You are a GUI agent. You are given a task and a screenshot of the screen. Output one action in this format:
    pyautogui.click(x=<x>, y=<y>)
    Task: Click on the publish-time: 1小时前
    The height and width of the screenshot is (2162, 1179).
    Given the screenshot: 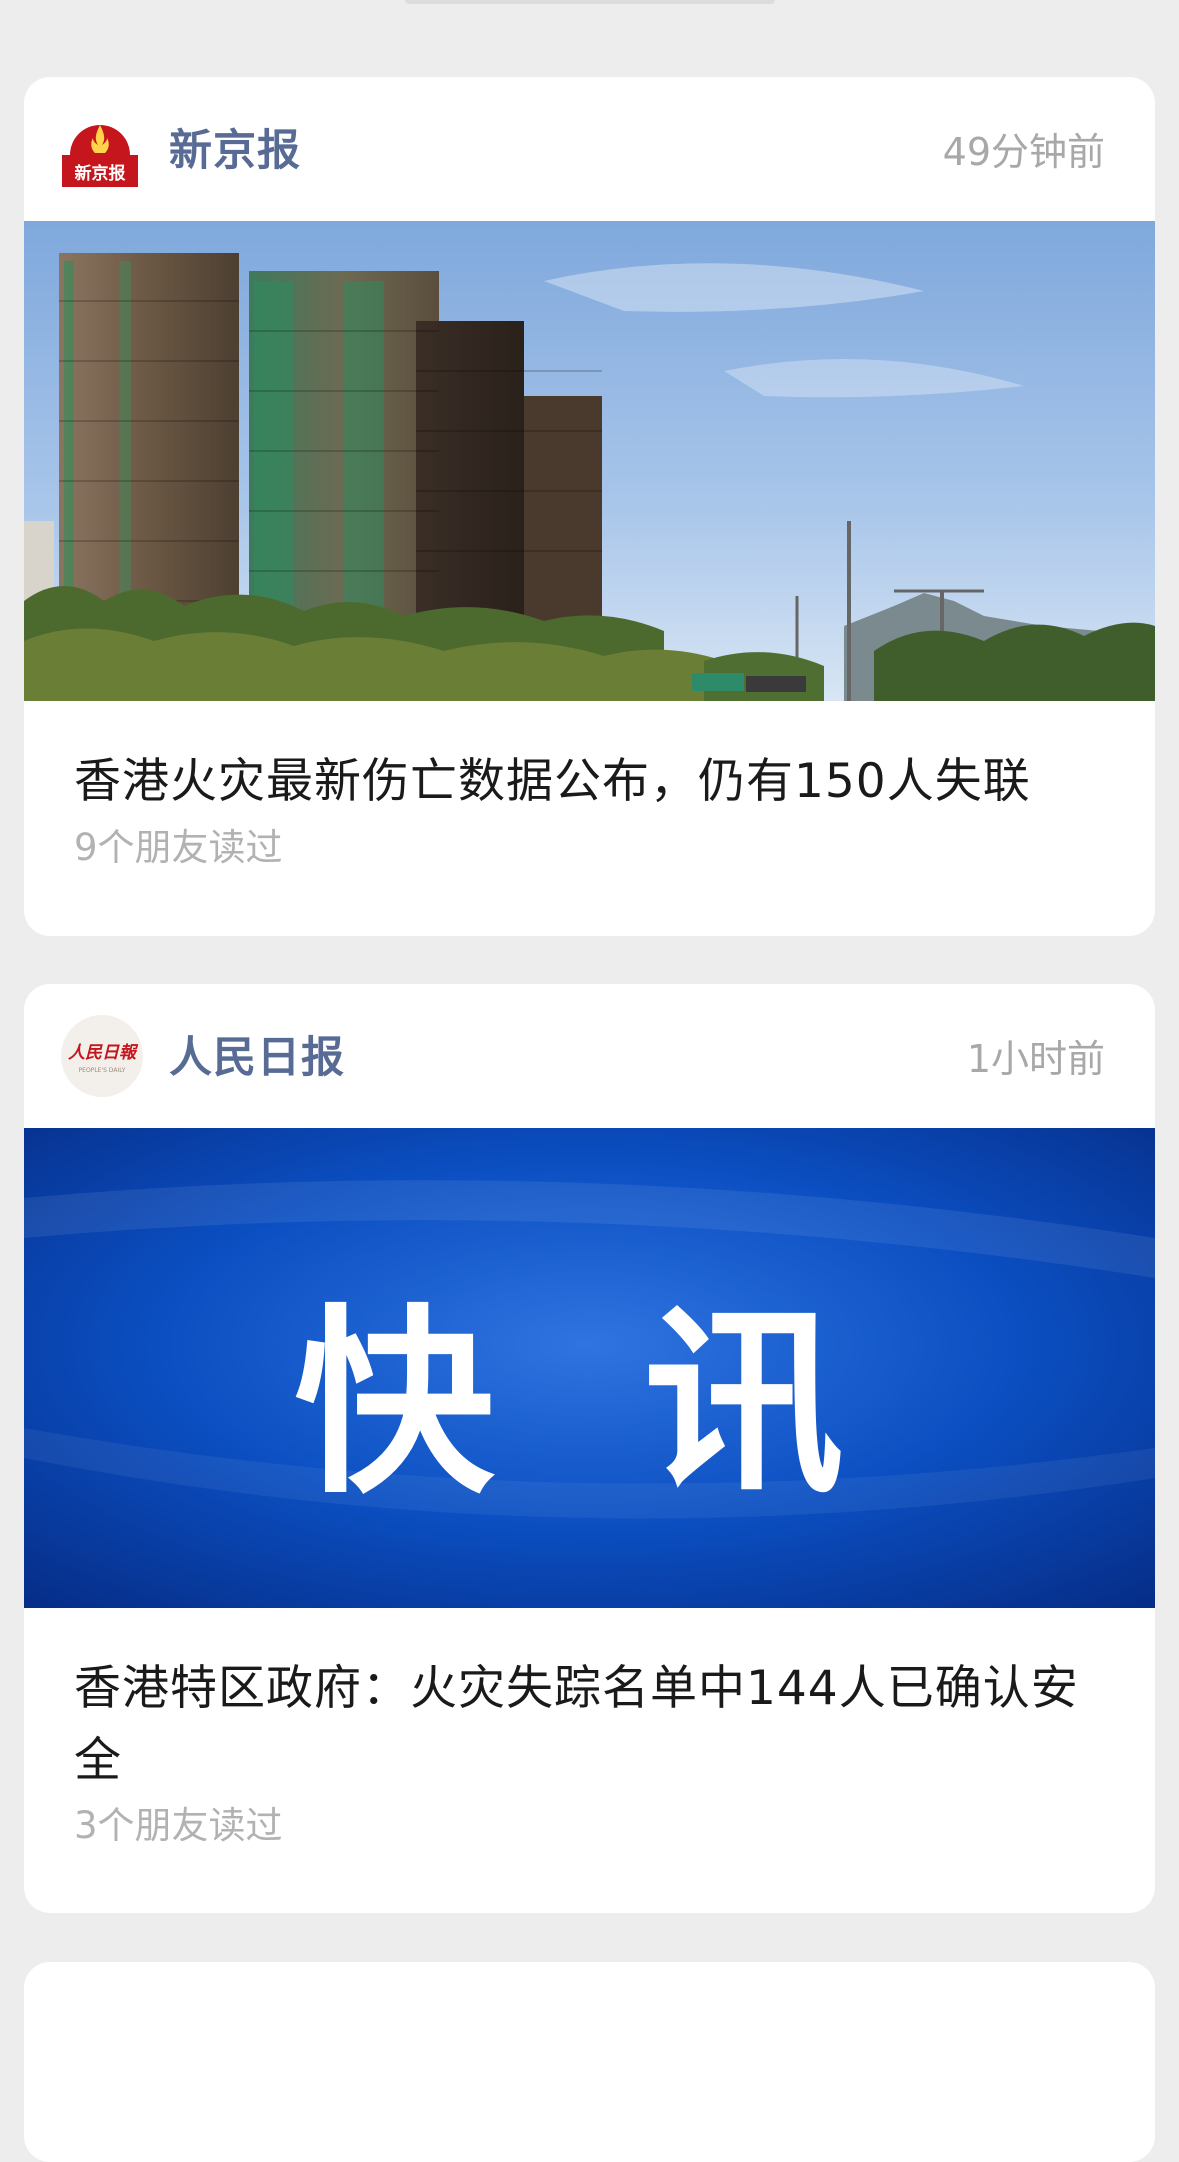 What is the action you would take?
    pyautogui.click(x=1035, y=1059)
    